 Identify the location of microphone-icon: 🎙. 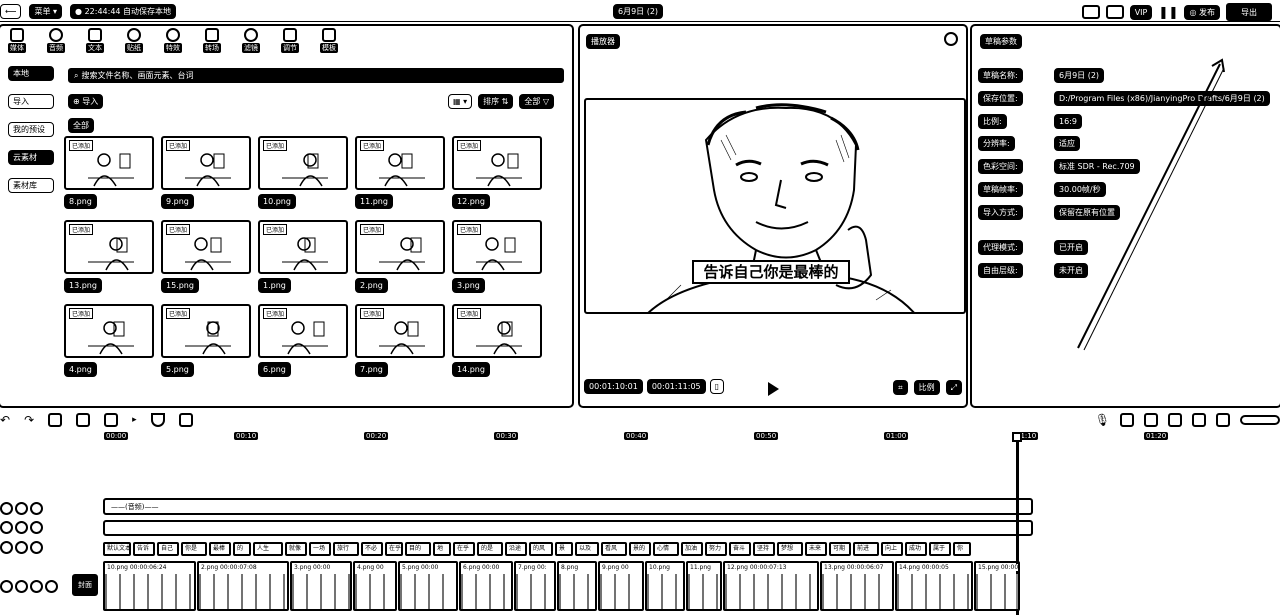
(1102, 420).